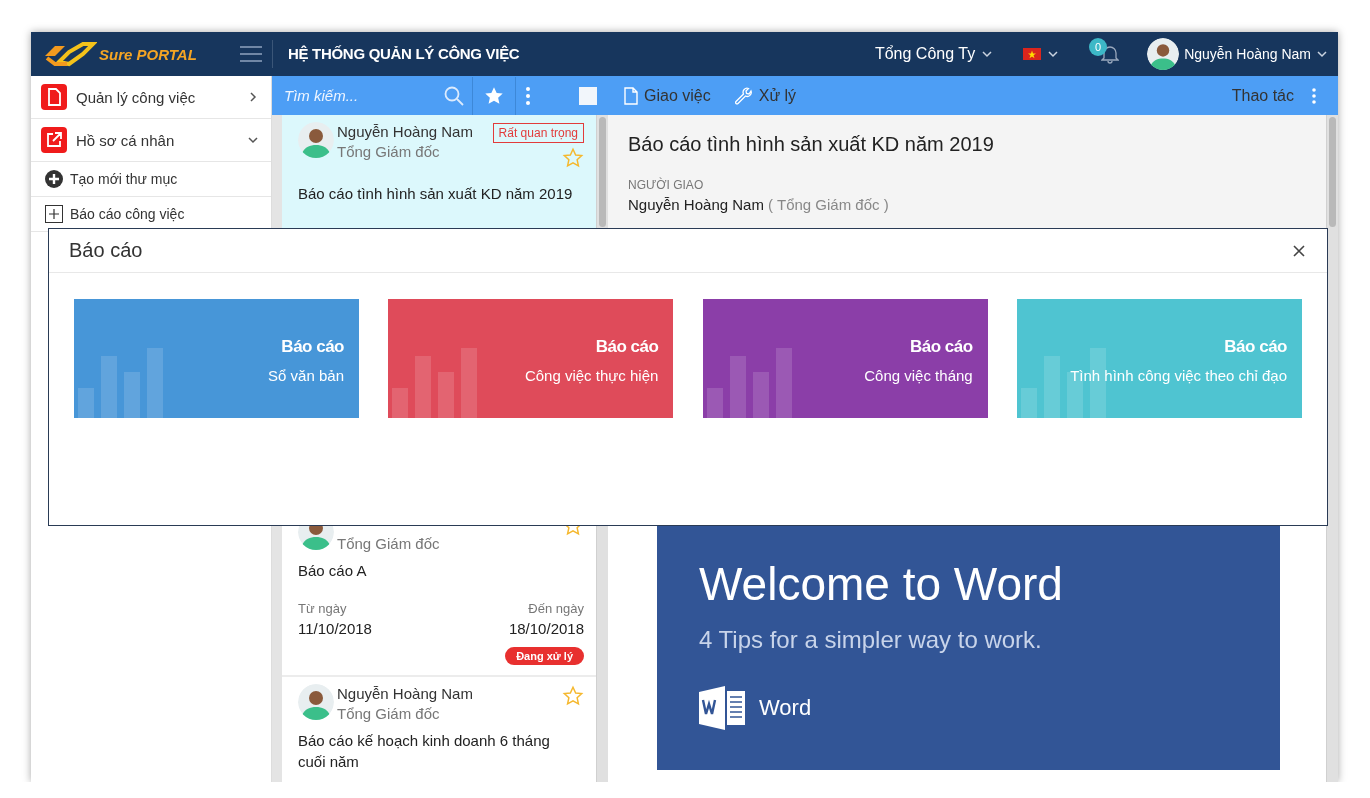  I want to click on field-label: NGƯỜI GIAO, so click(666, 185).